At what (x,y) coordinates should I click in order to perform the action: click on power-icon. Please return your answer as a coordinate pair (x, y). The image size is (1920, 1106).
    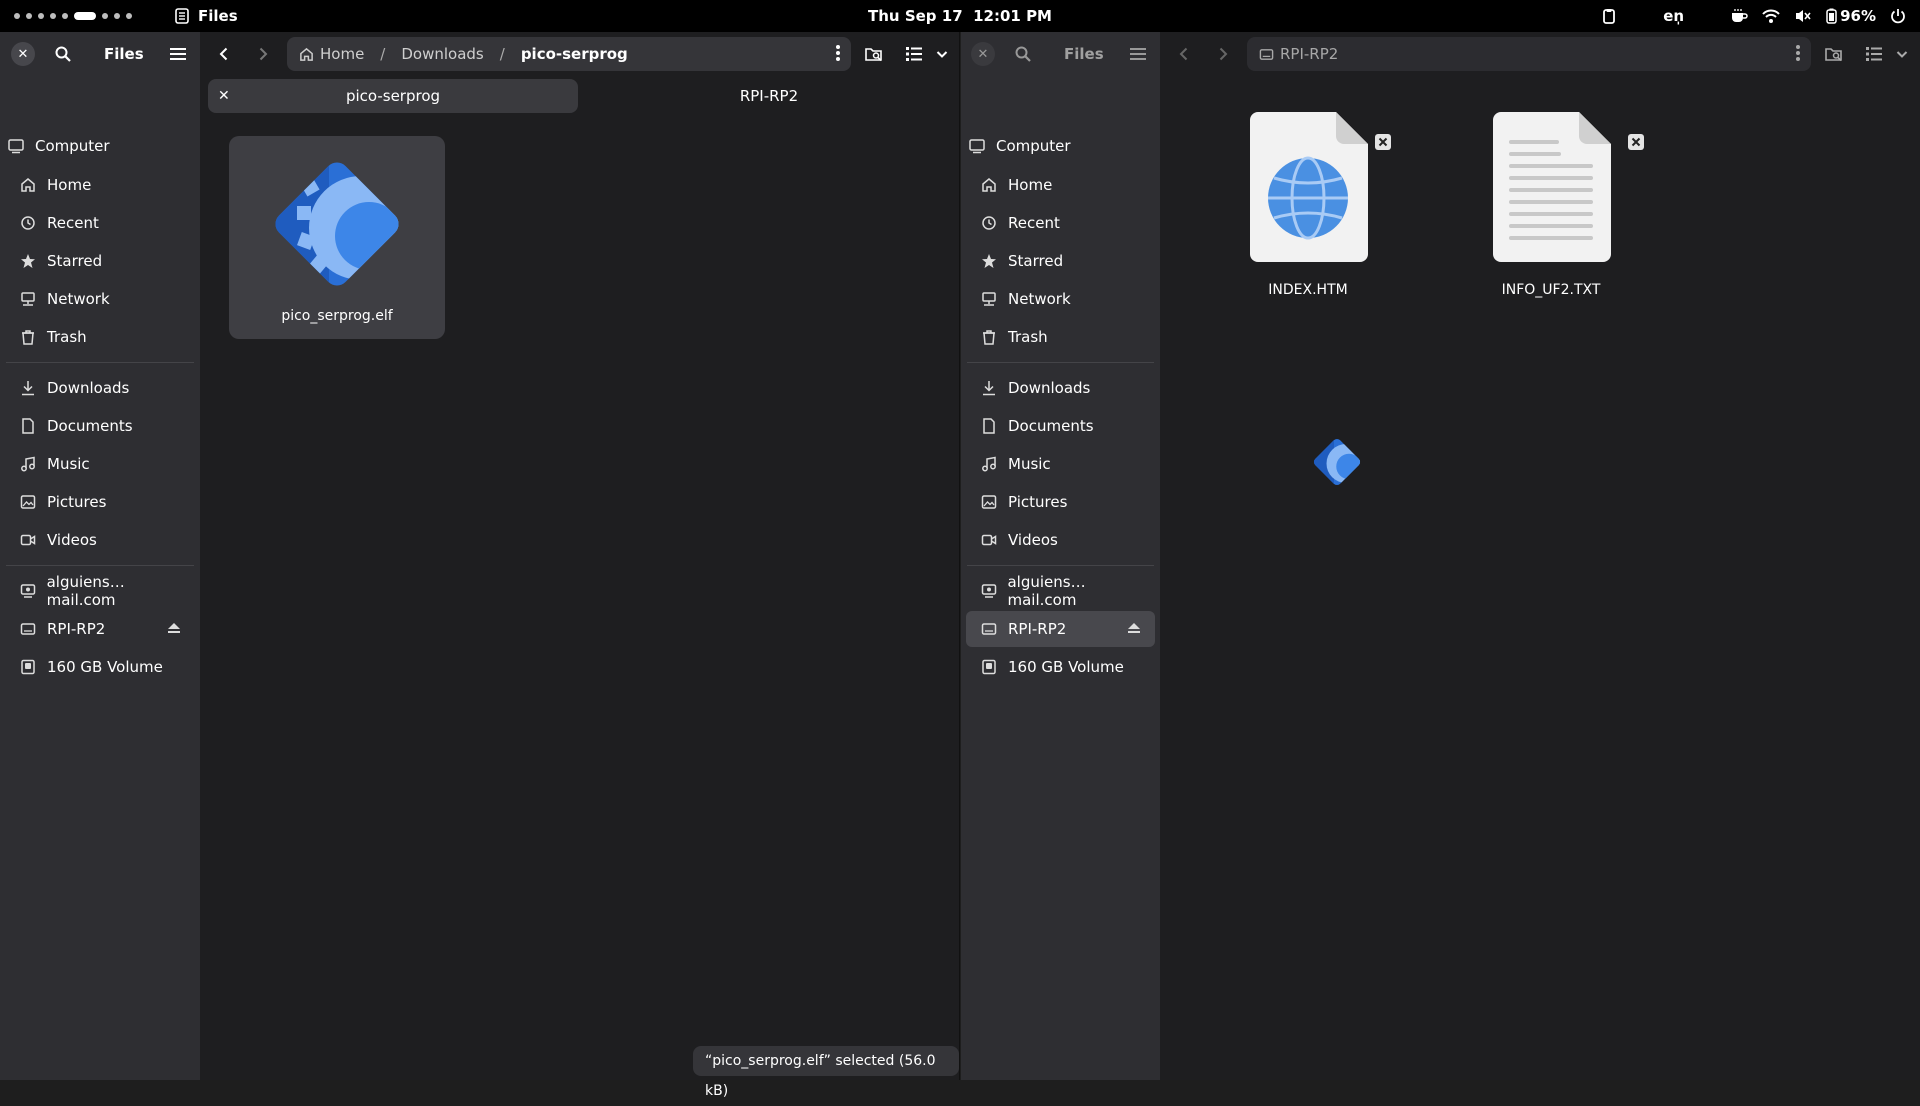
    Looking at the image, I should click on (1898, 16).